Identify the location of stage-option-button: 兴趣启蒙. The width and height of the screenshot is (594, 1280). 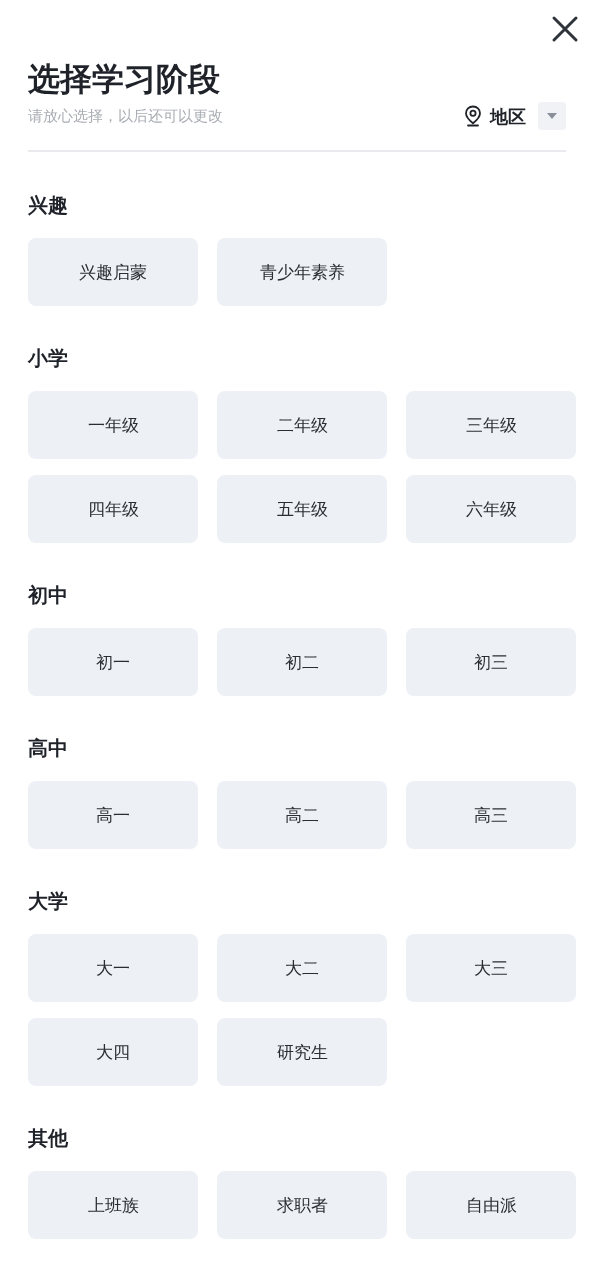
(113, 272).